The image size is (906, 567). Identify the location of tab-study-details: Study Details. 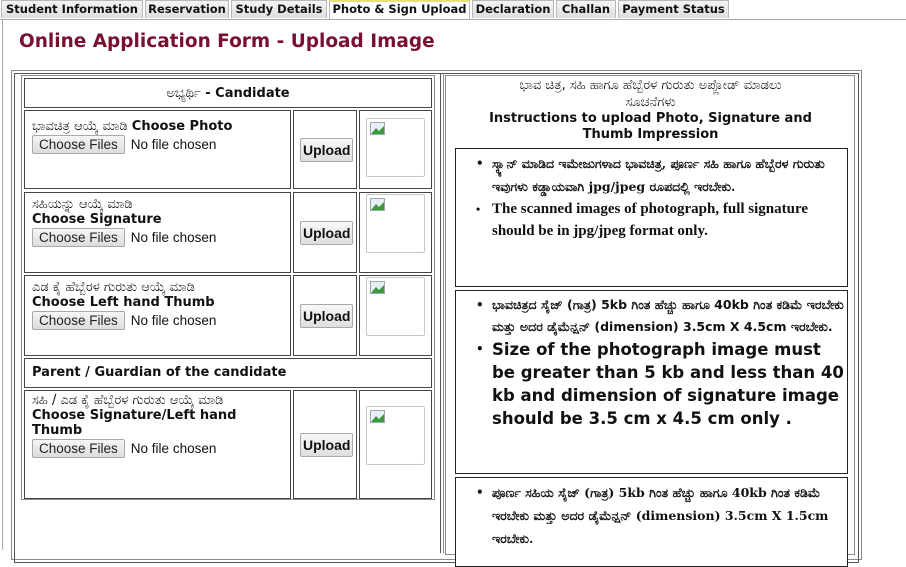
(279, 9).